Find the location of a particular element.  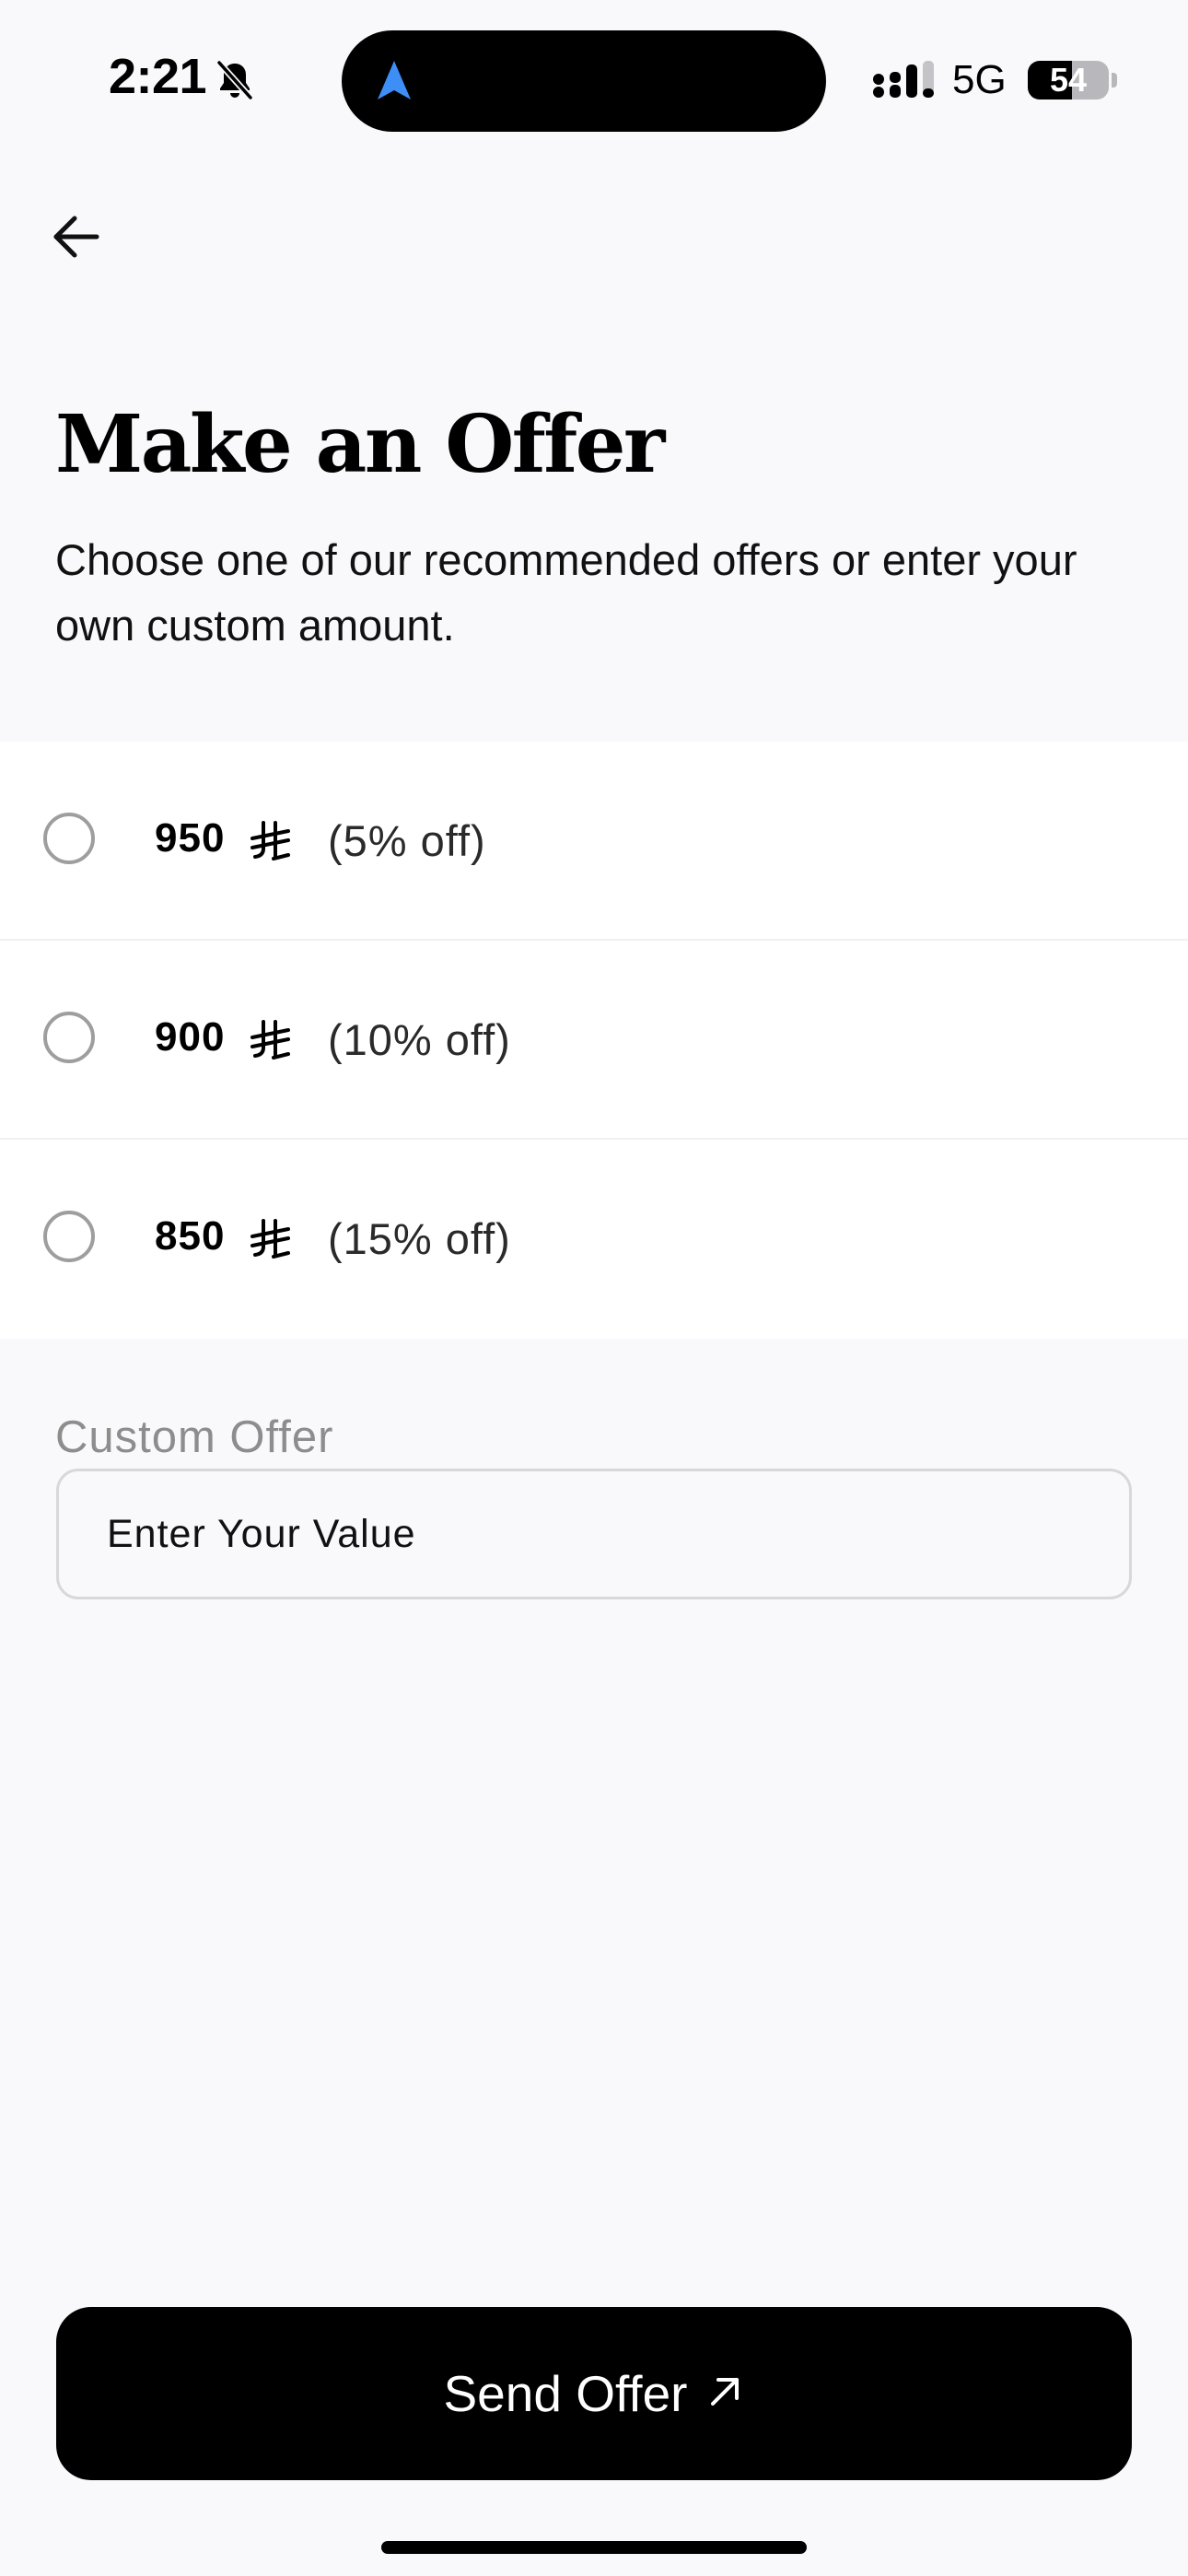

offer-discount: (15% off) is located at coordinates (419, 1238).